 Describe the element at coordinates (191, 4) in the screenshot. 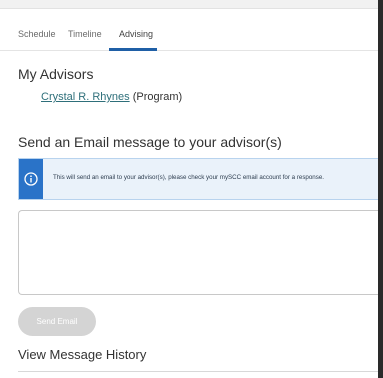

I see `top-strip` at that location.